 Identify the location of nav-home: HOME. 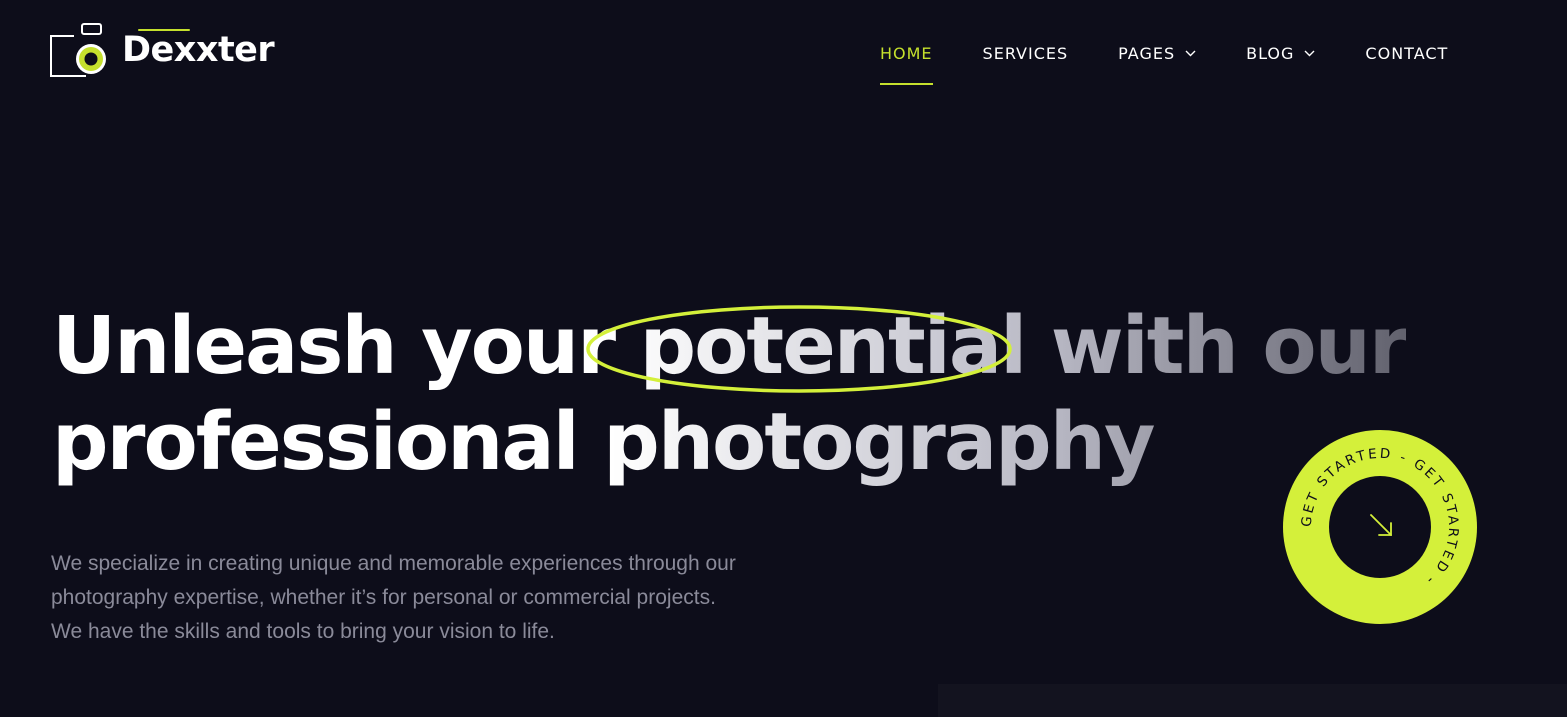
(906, 62).